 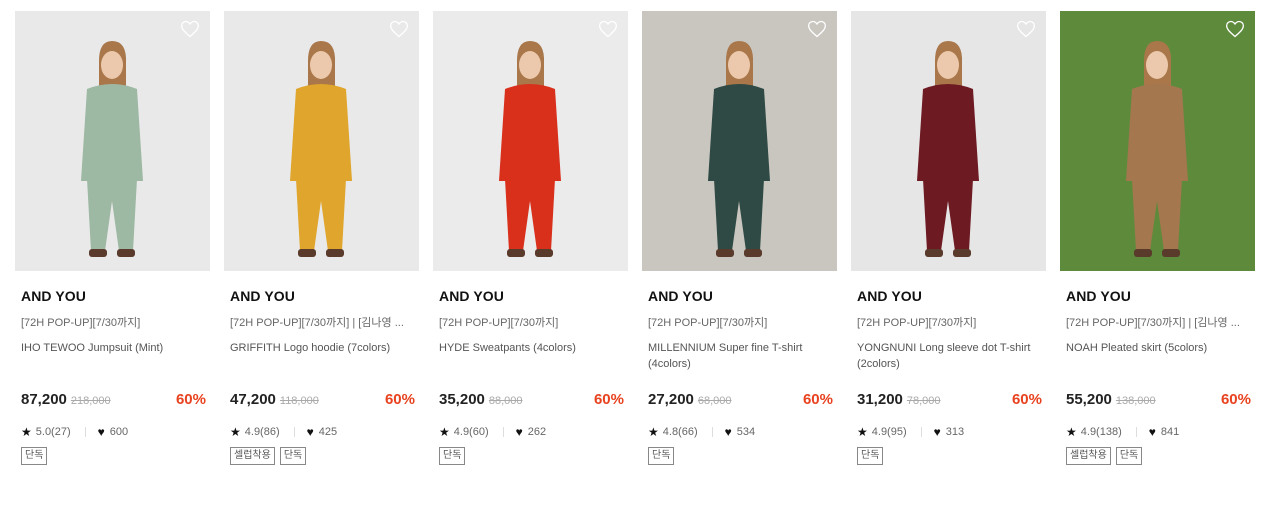 I want to click on price-row: 47,200 118,000 60%, so click(x=321, y=402).